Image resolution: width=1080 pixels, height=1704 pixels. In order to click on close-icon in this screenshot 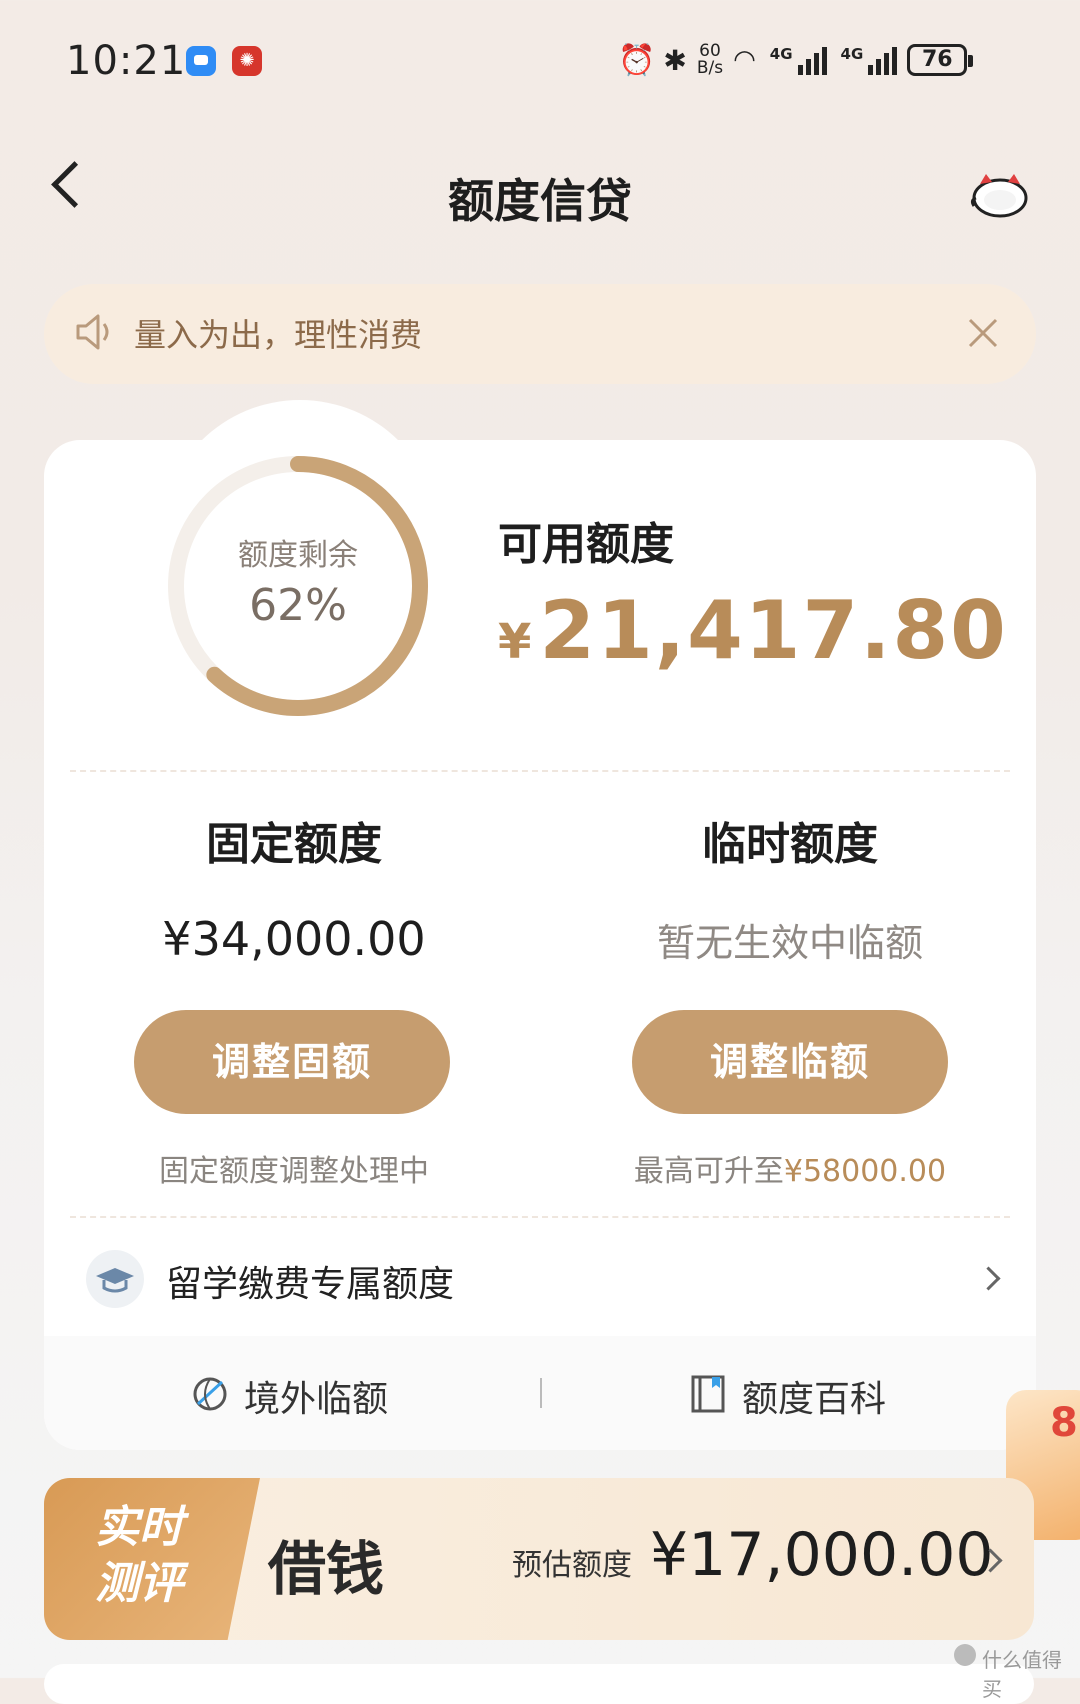, I will do `click(983, 333)`.